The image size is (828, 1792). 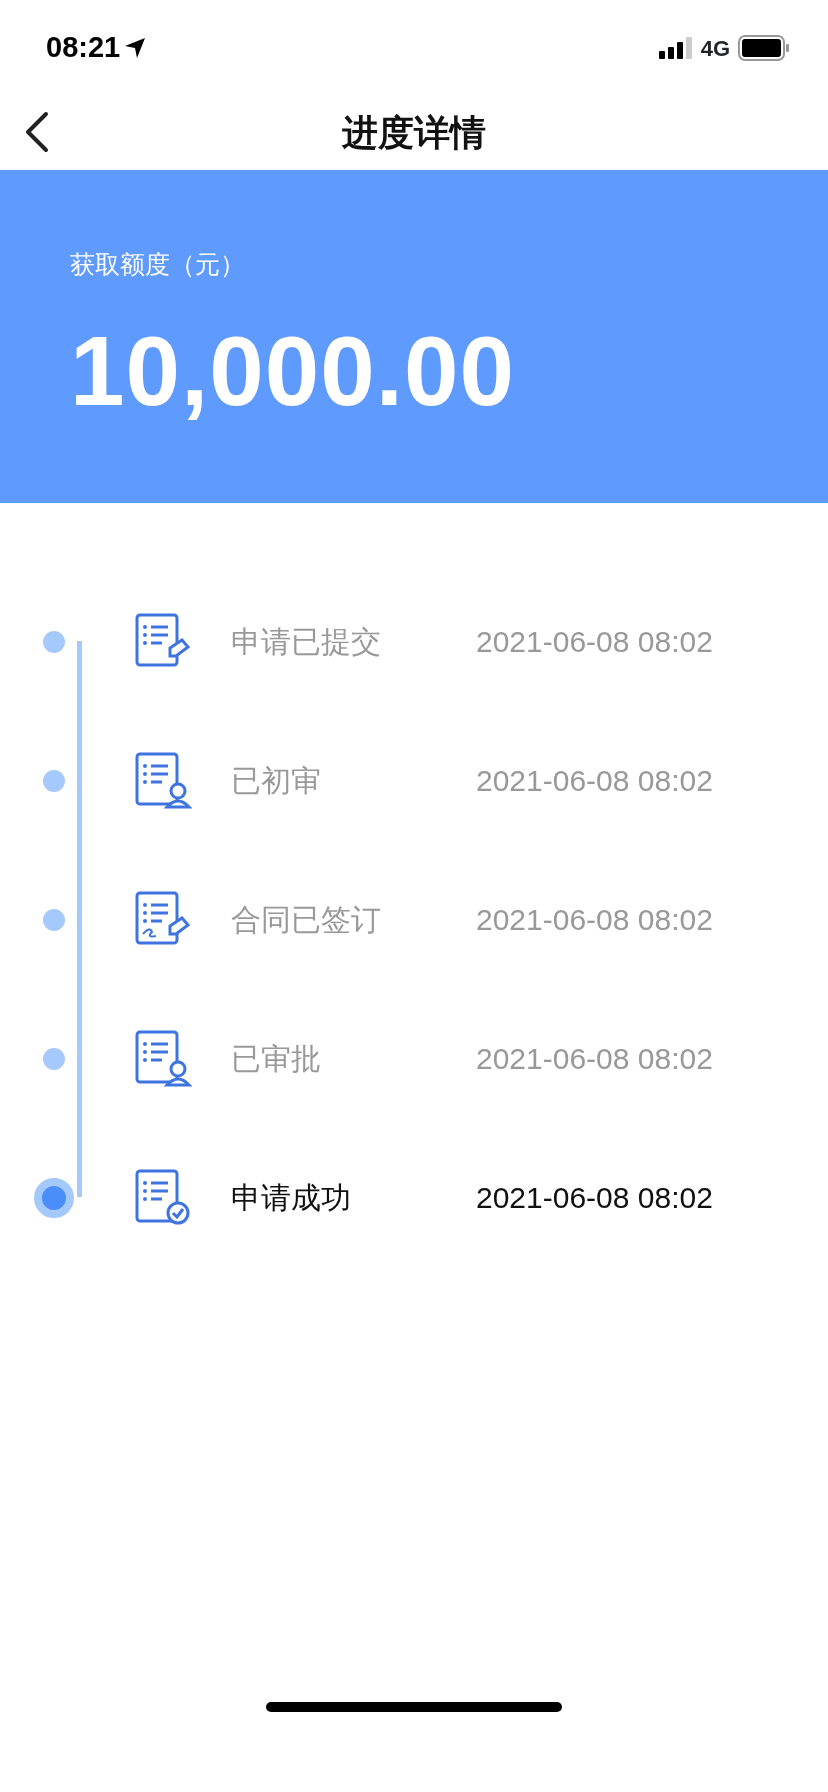 What do you see at coordinates (675, 48) in the screenshot?
I see `signal-icon` at bounding box center [675, 48].